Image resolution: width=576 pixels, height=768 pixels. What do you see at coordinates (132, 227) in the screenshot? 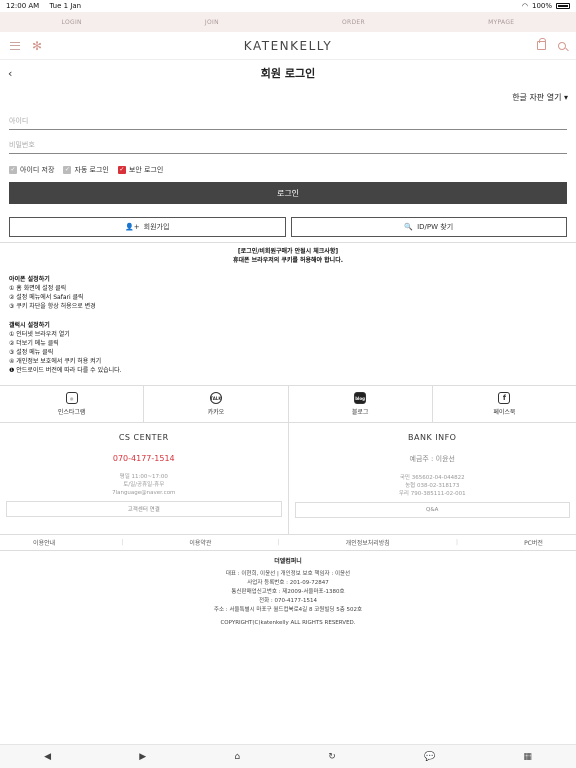
I see `add-user-icon: 👤+` at bounding box center [132, 227].